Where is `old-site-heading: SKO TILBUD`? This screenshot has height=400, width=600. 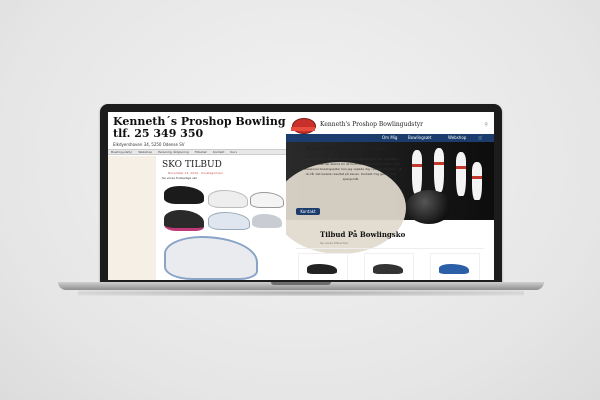
old-site-heading: SKO TILBUD is located at coordinates (192, 165).